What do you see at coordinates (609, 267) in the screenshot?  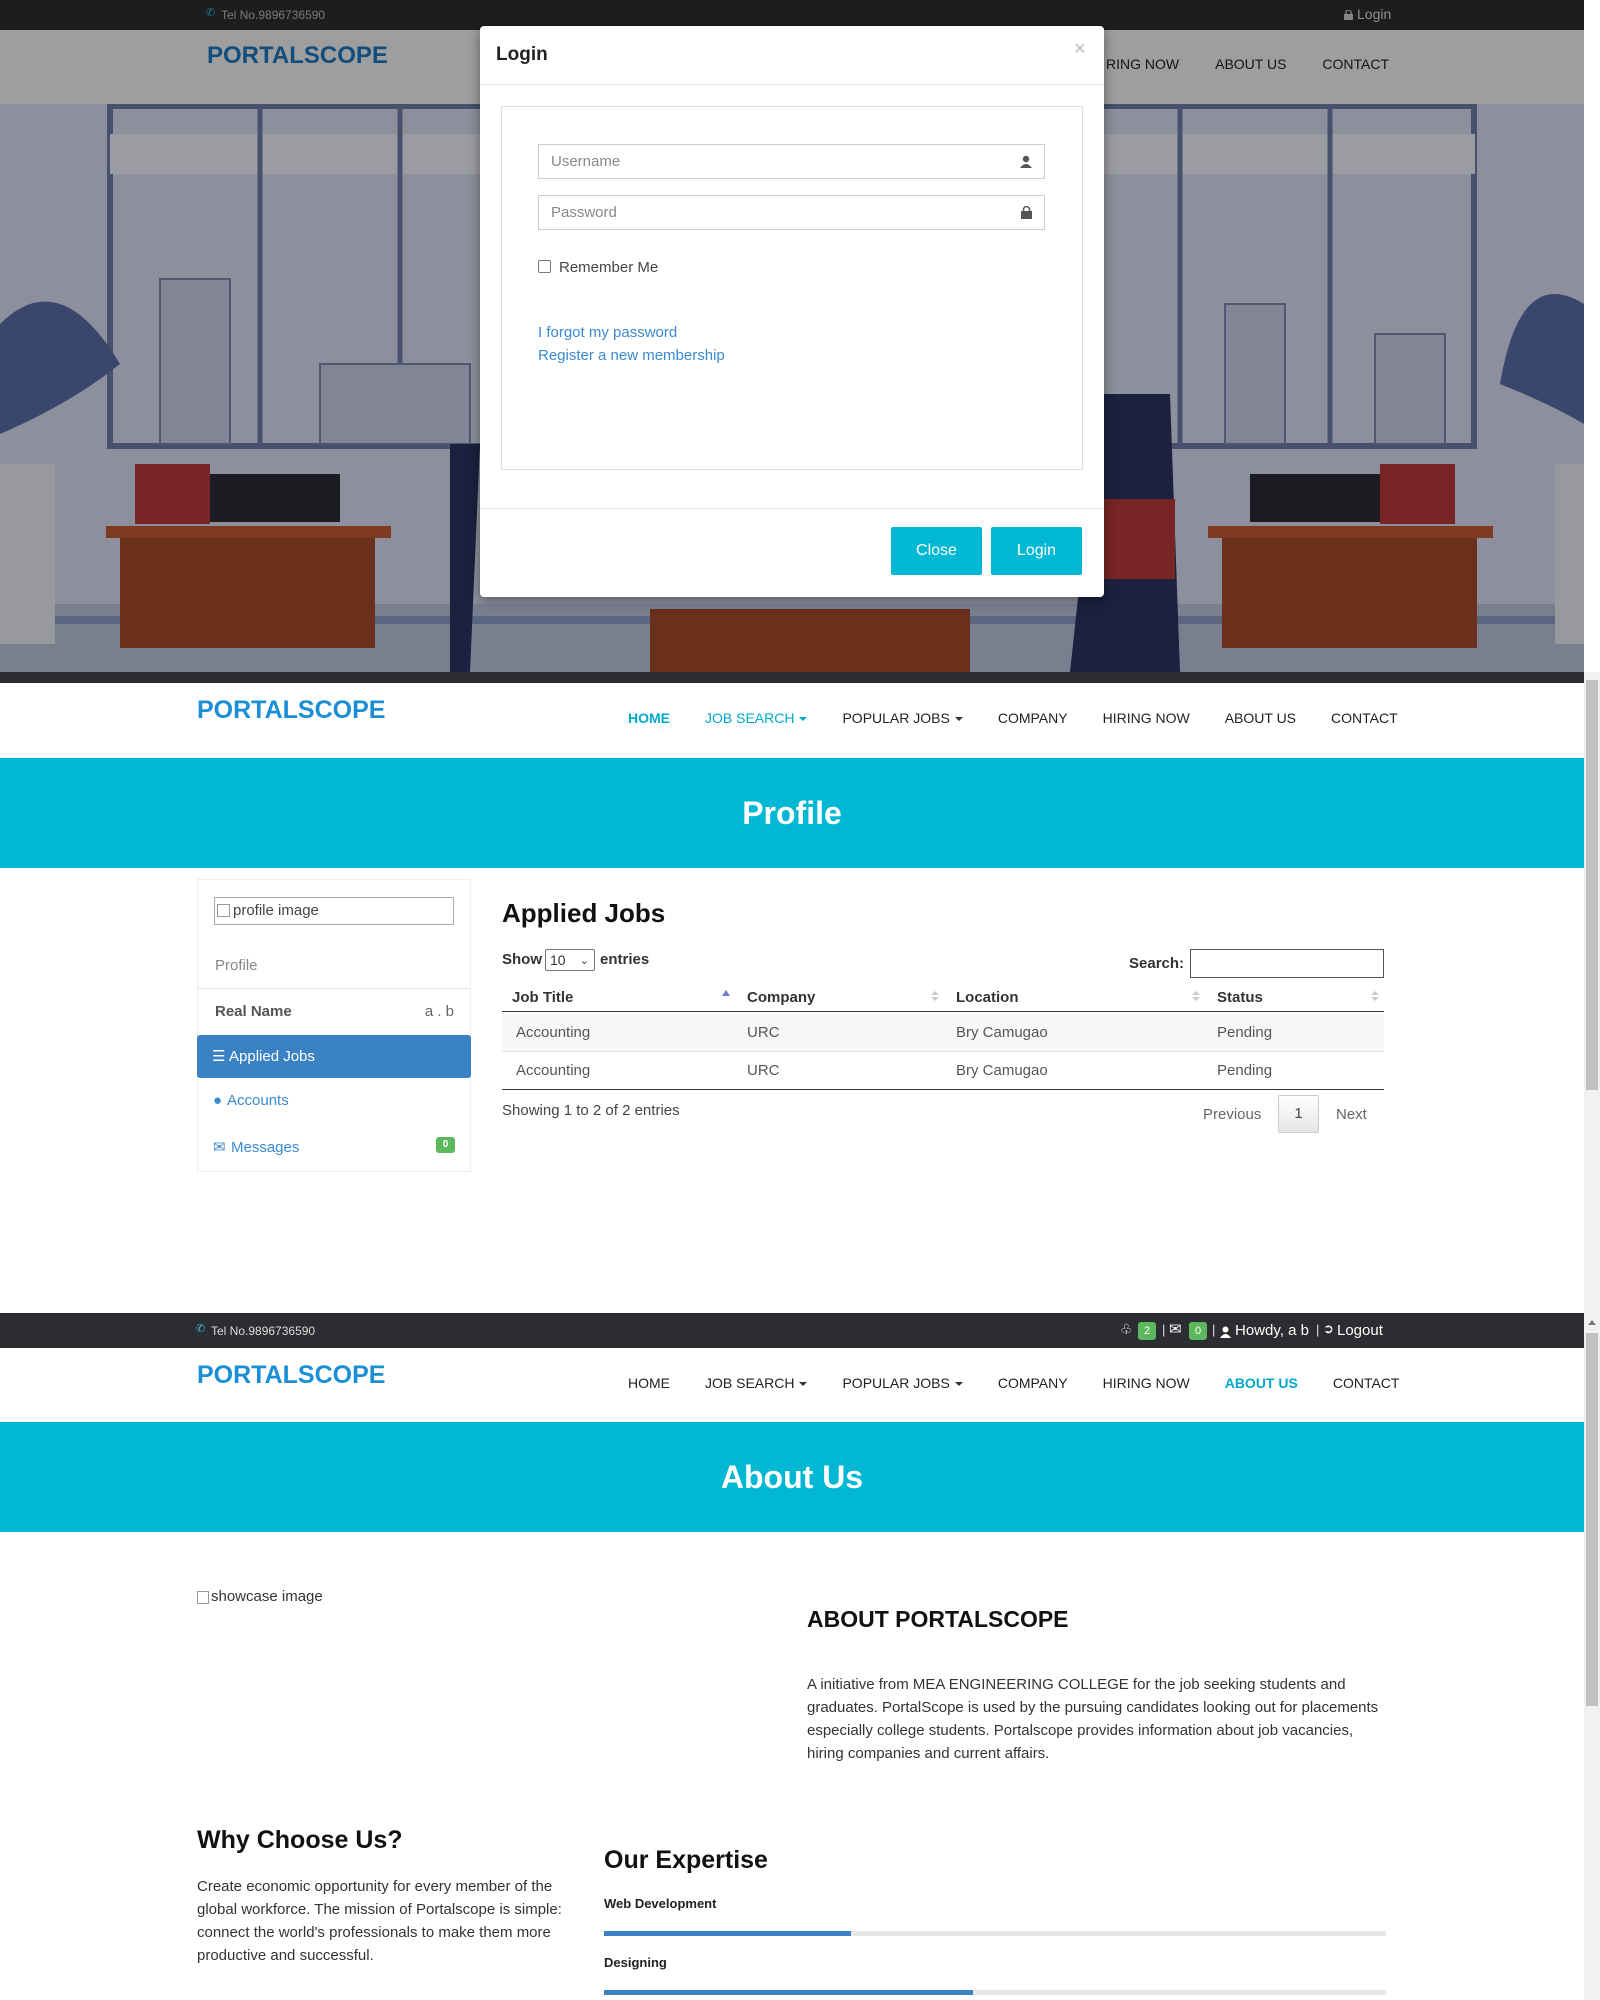 I see `remember-me-label: Remember Me` at bounding box center [609, 267].